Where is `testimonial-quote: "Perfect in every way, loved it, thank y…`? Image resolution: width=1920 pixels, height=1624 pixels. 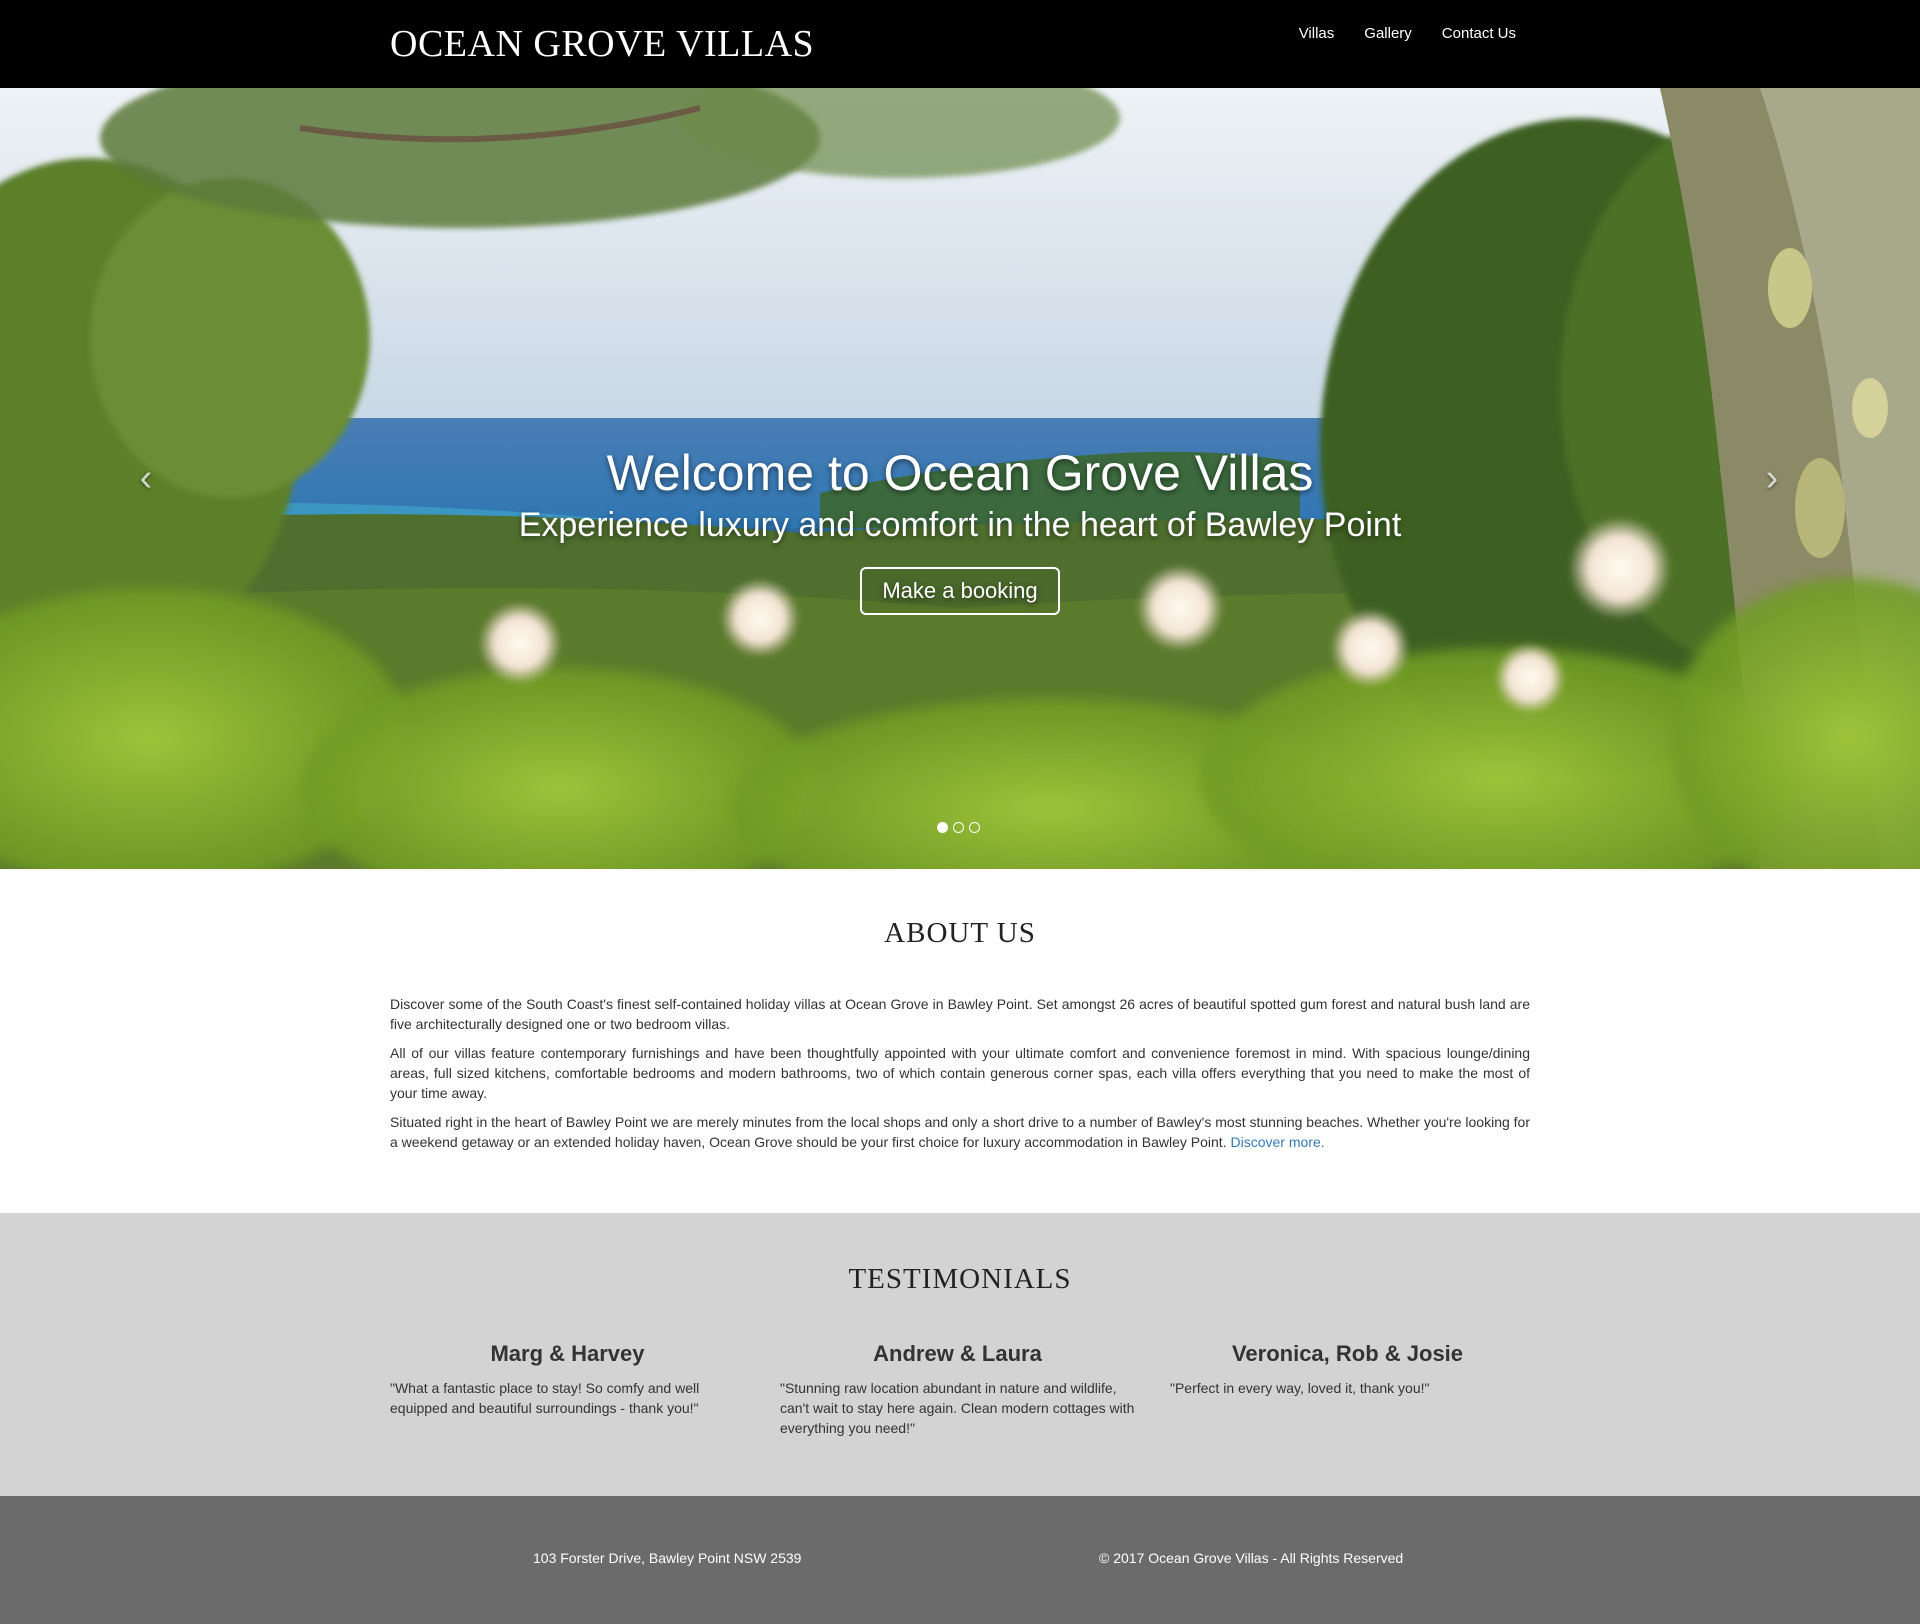 testimonial-quote: "Perfect in every way, loved it, thank y… is located at coordinates (1300, 1388).